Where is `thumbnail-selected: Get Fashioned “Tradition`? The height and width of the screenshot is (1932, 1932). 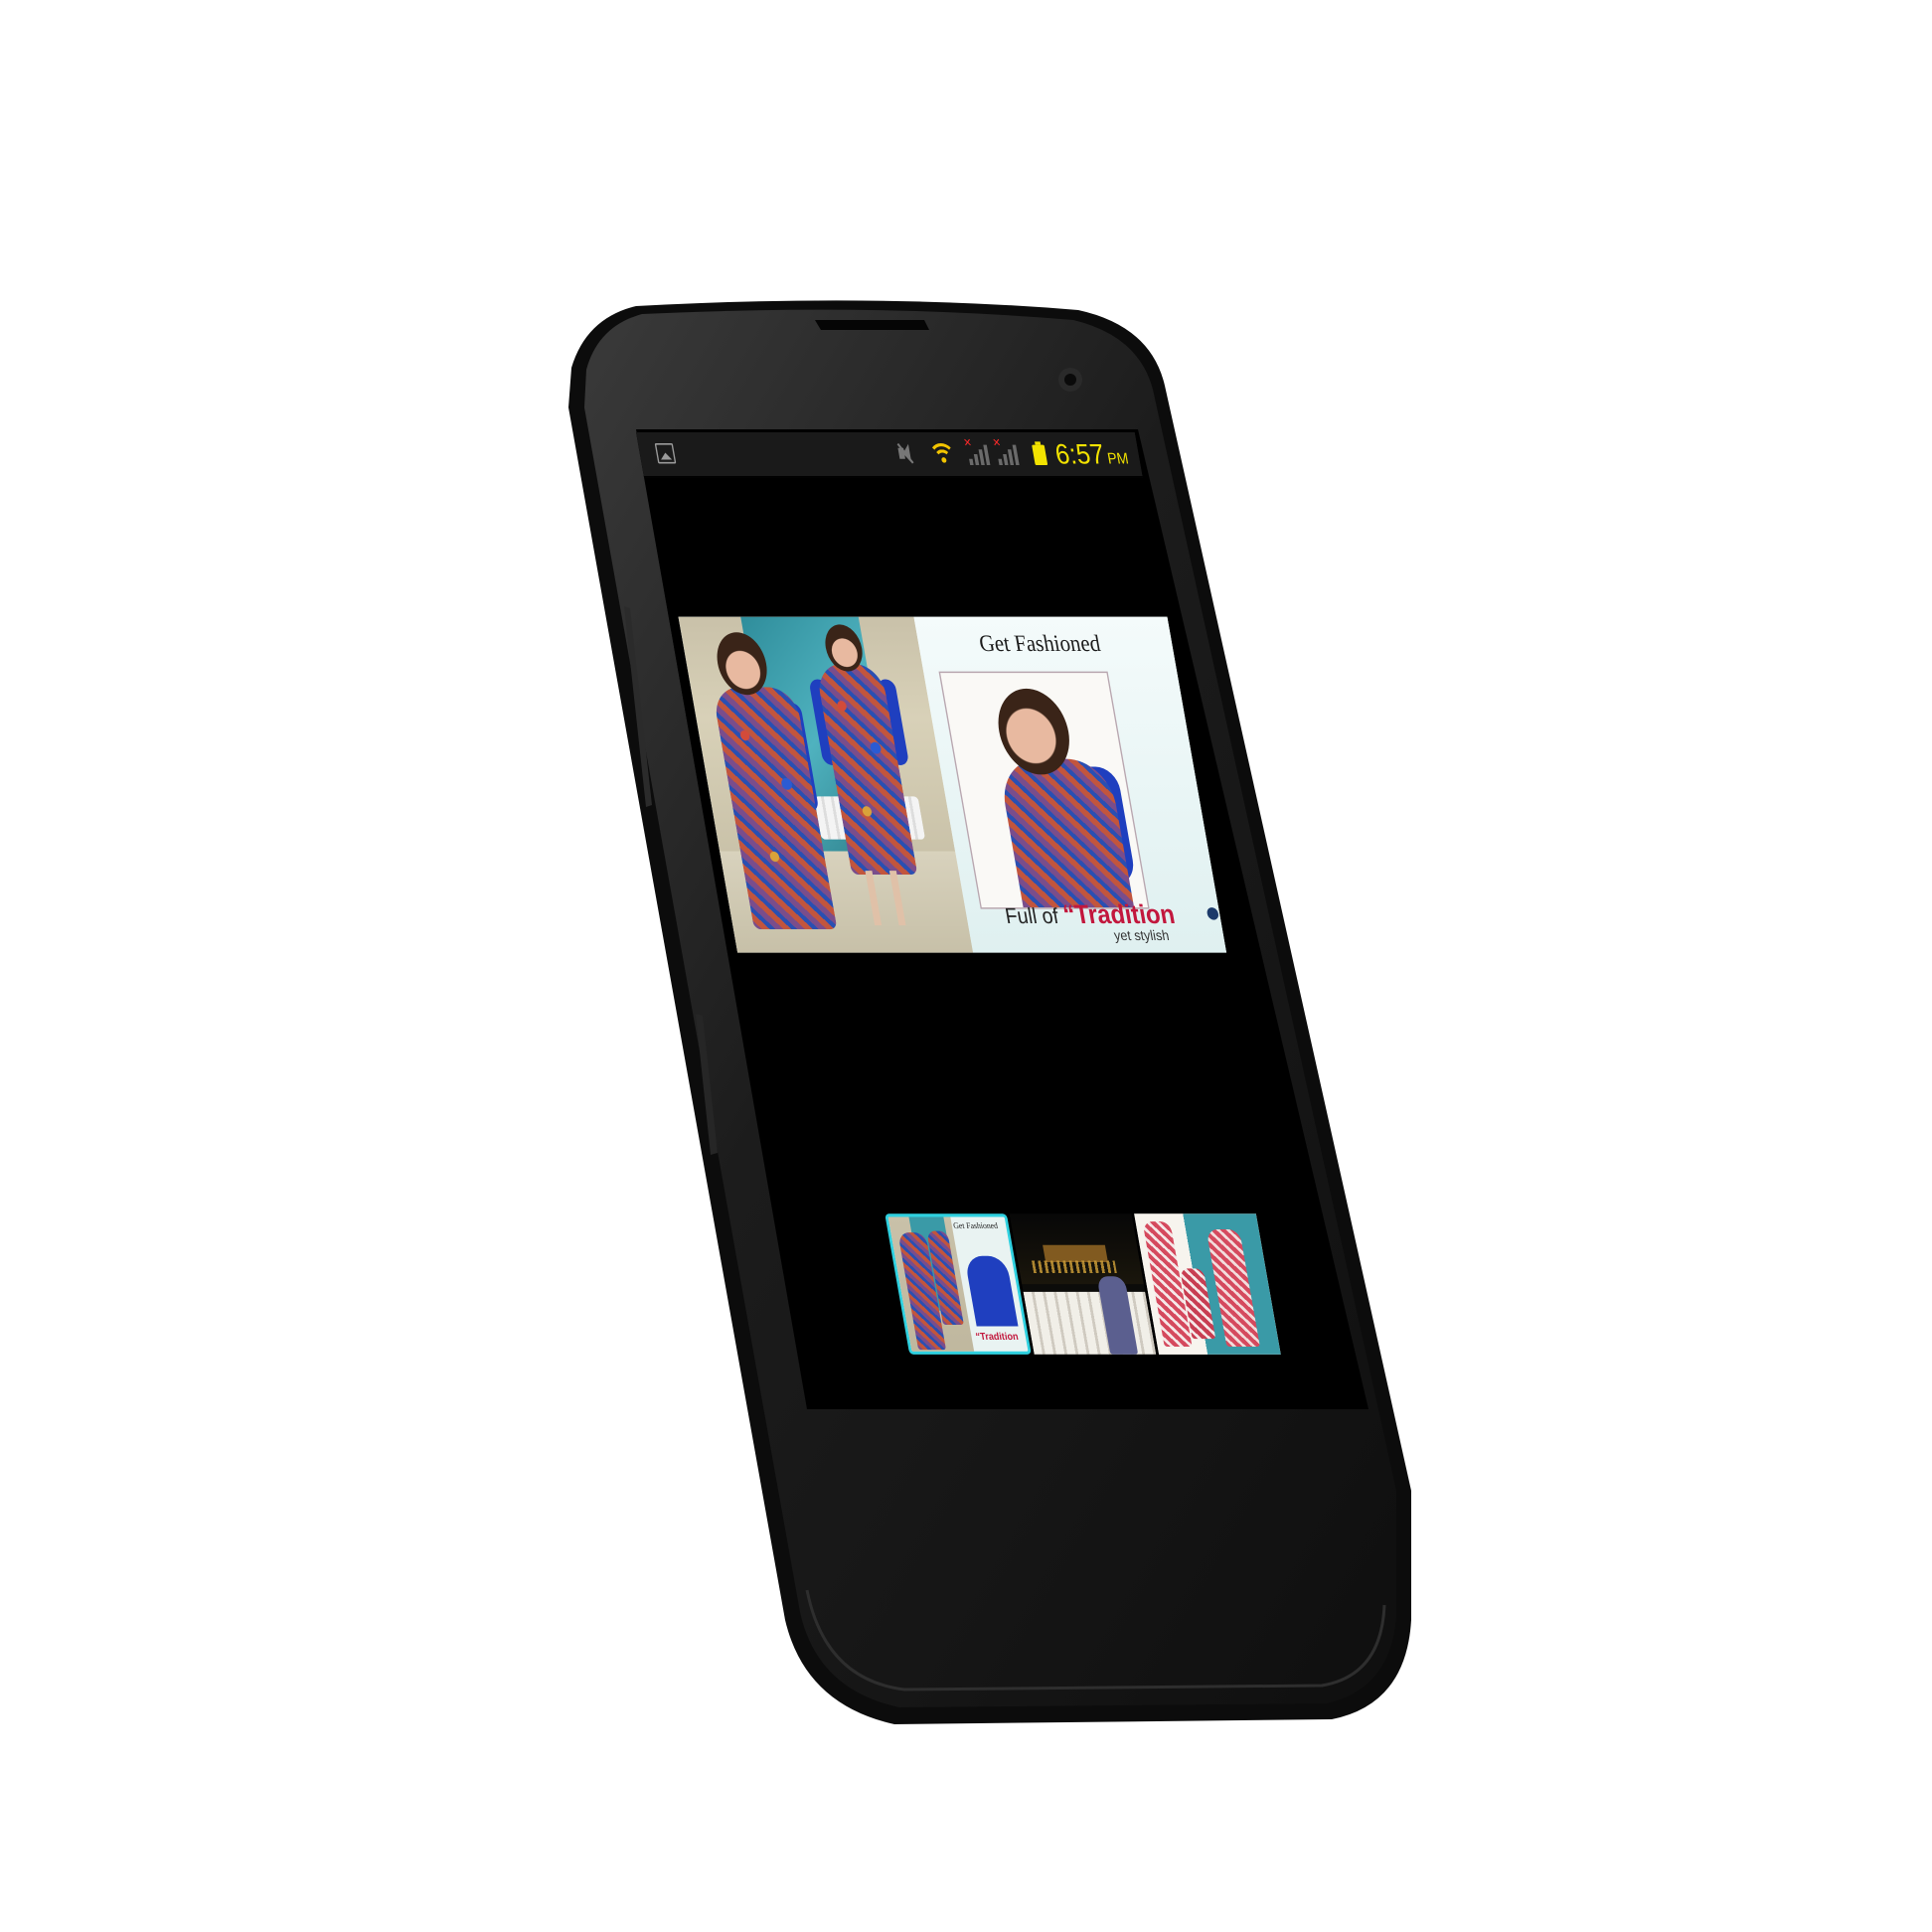
thumbnail-selected: Get Fashioned “Tradition is located at coordinates (958, 1284).